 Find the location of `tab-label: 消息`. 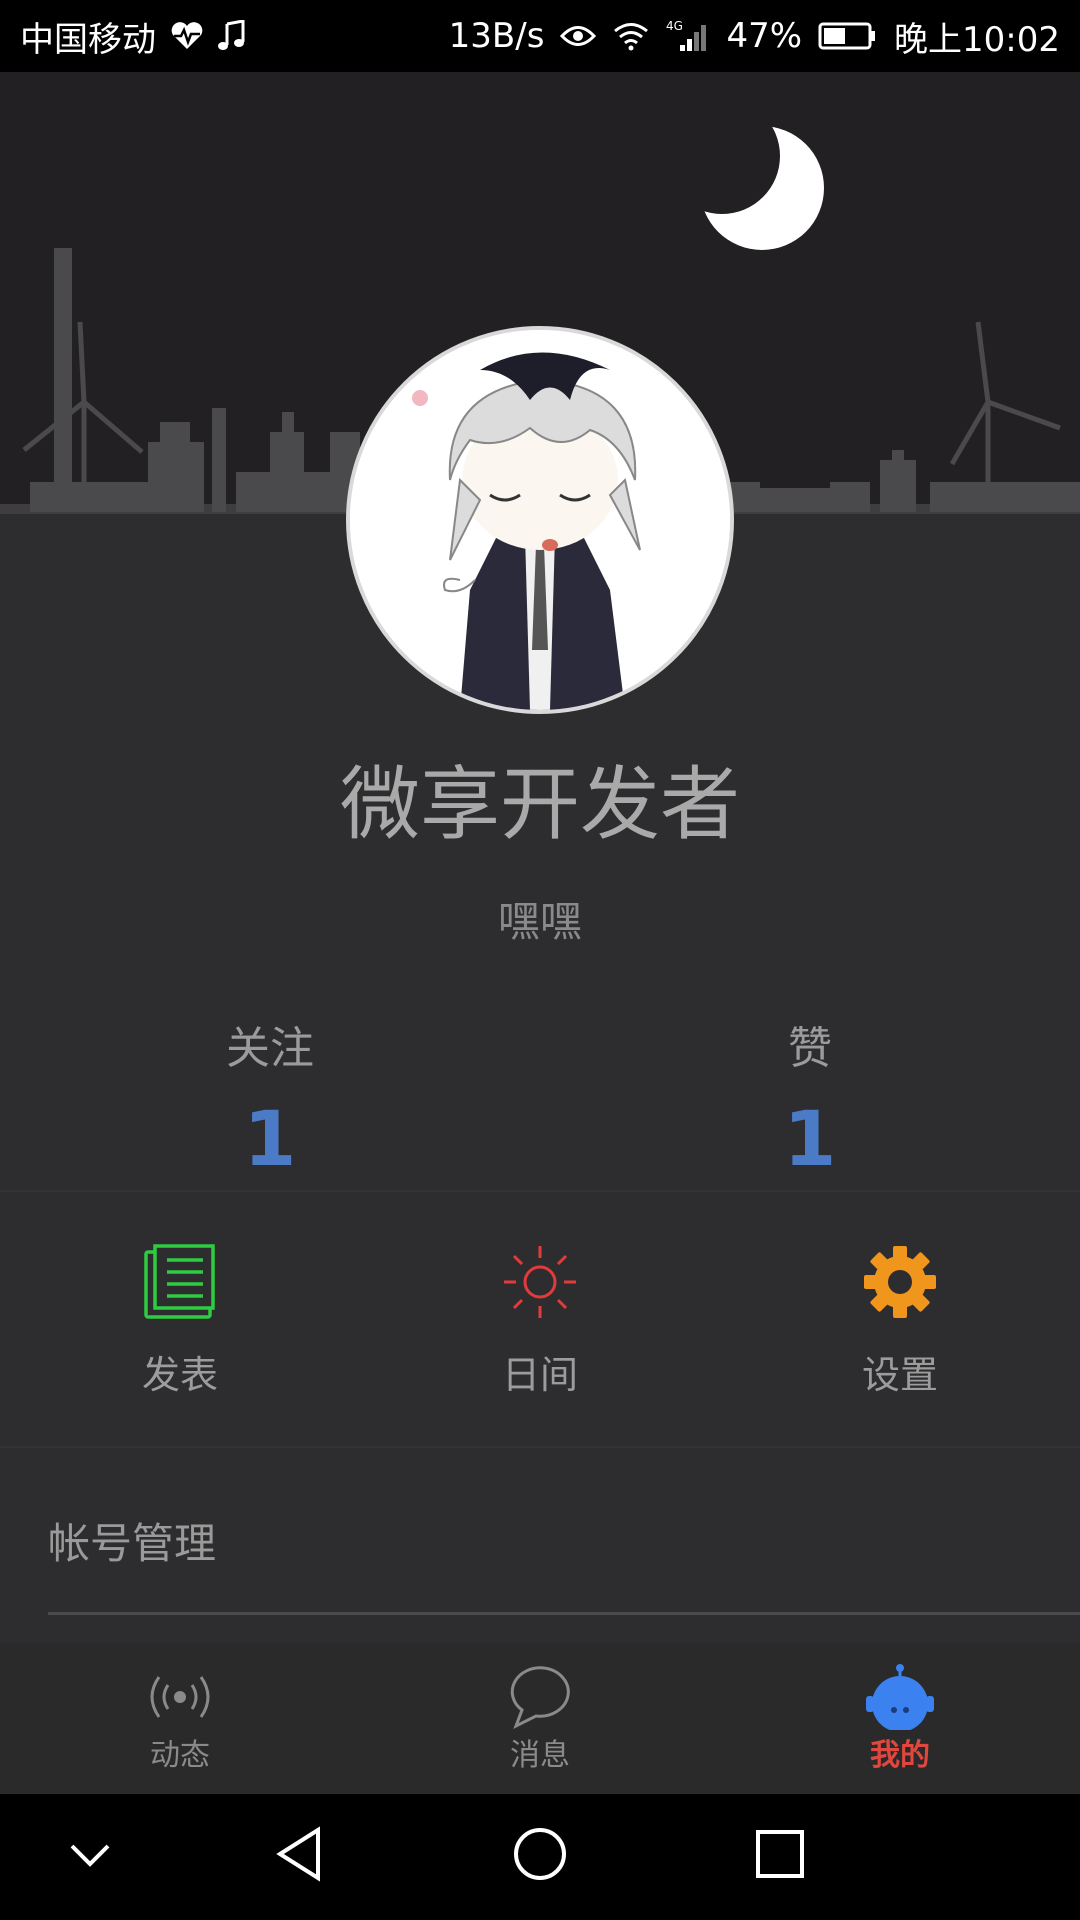

tab-label: 消息 is located at coordinates (540, 1755).